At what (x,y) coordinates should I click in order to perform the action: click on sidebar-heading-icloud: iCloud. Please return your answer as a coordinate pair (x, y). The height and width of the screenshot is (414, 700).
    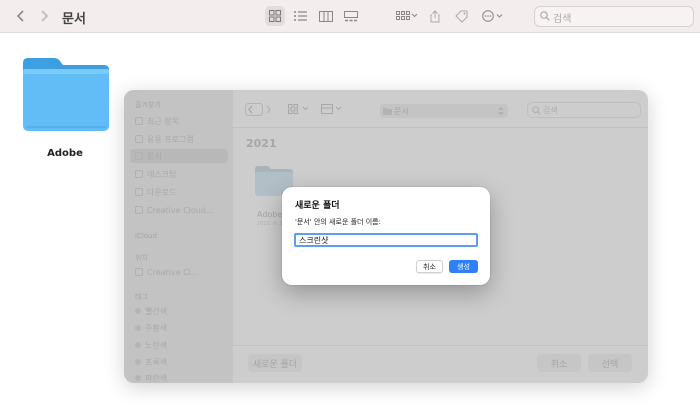
    Looking at the image, I should click on (146, 236).